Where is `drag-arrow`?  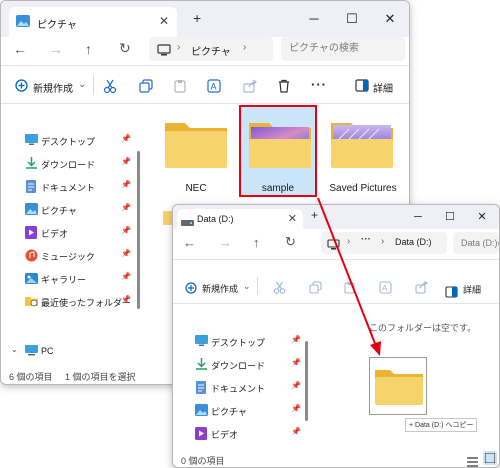 drag-arrow is located at coordinates (349, 276).